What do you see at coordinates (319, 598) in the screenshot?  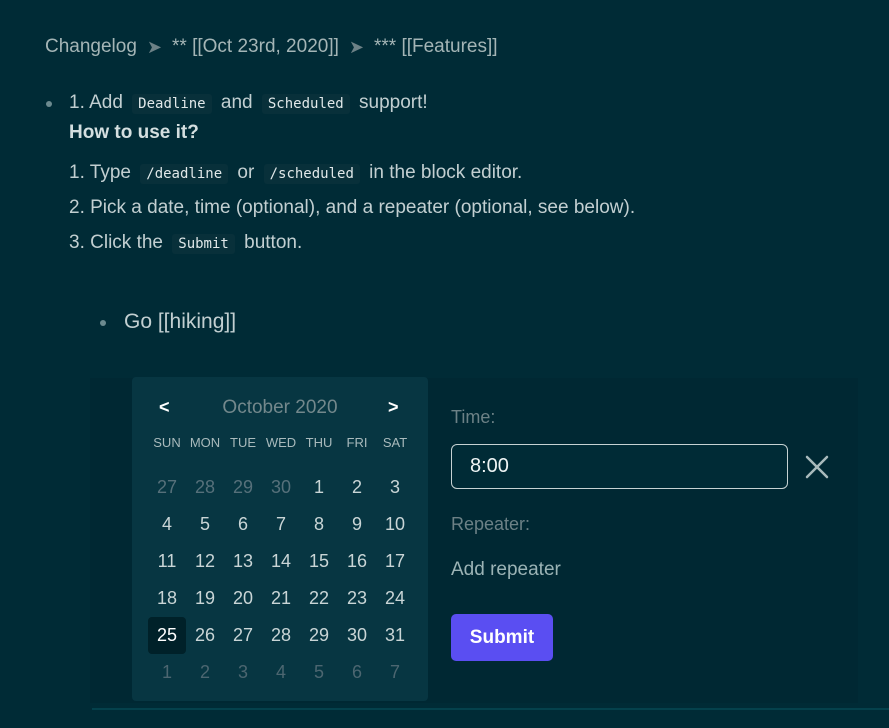 I see `calendar-day: 22` at bounding box center [319, 598].